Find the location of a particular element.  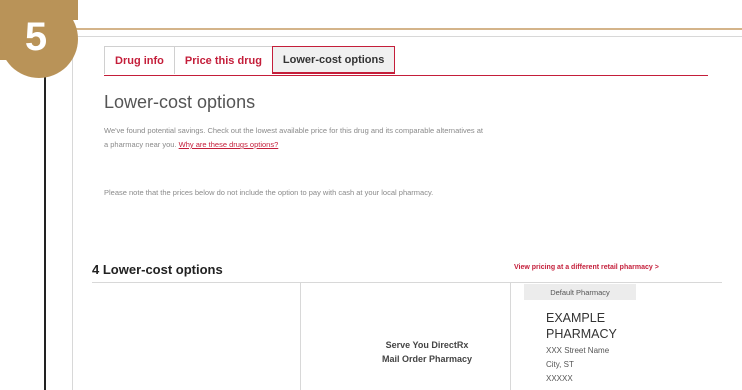

why-options-link: Why are these drugs options? is located at coordinates (229, 144).